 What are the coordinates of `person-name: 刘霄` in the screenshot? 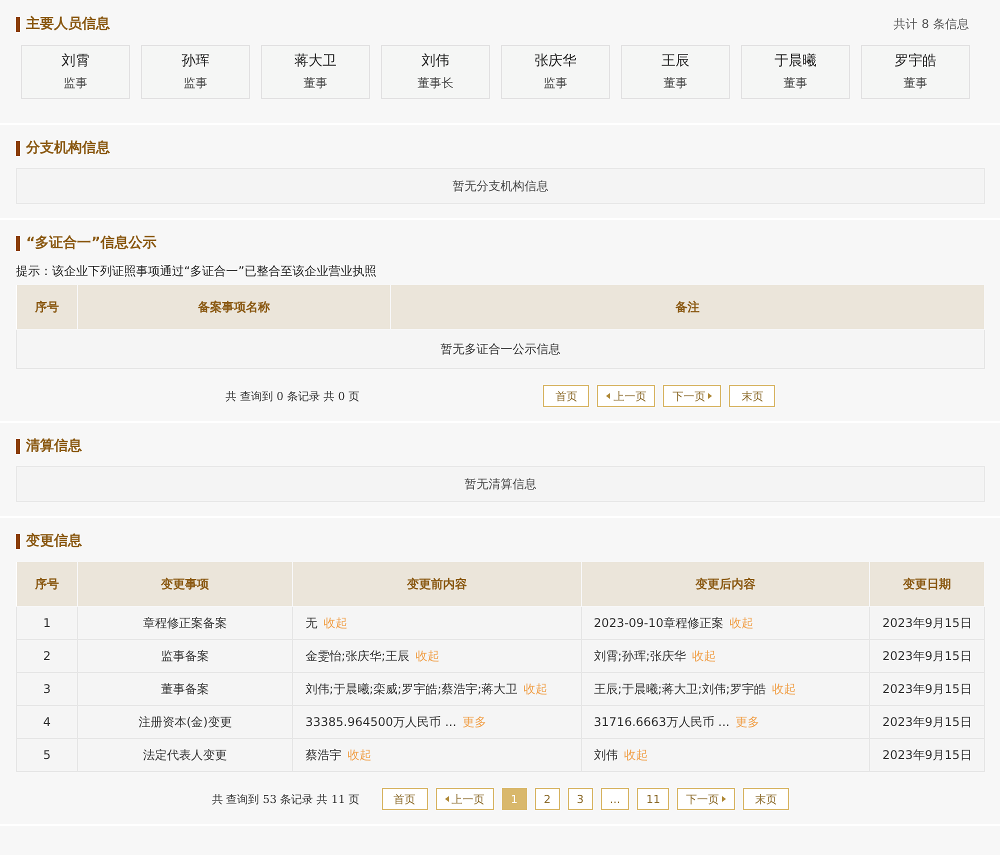 It's located at (76, 61).